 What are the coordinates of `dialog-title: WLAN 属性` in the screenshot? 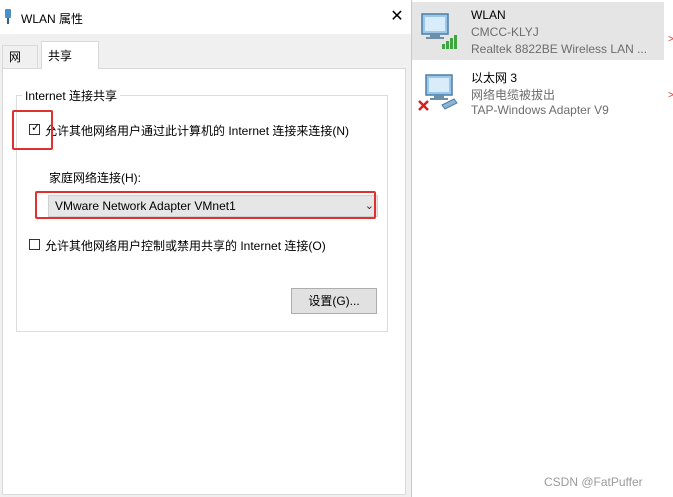 It's located at (52, 19).